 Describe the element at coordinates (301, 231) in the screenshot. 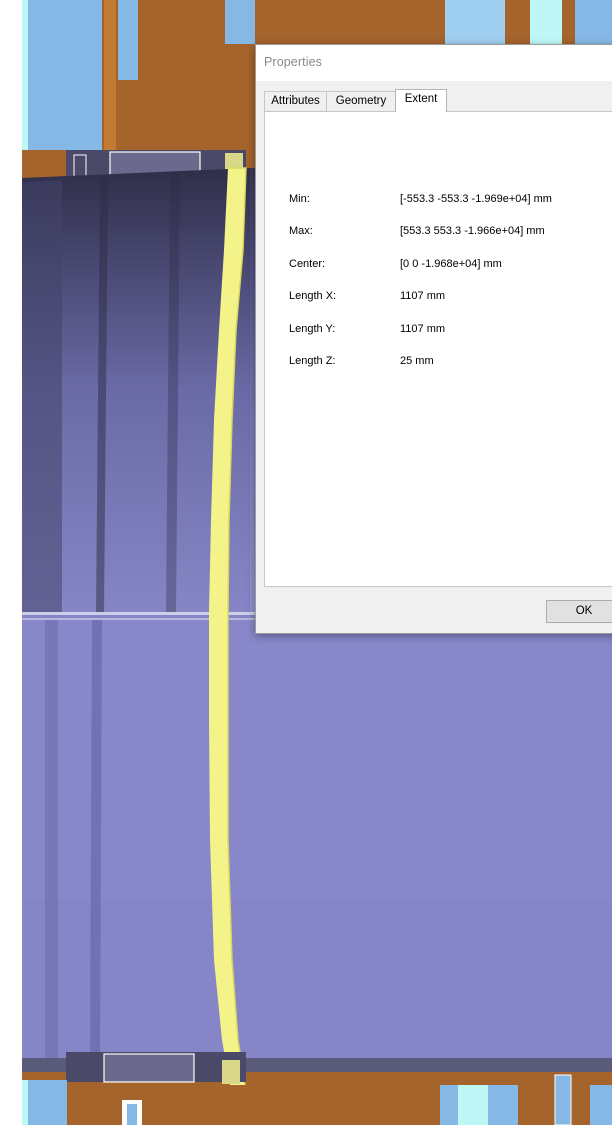

I see `max-label: Max:` at that location.